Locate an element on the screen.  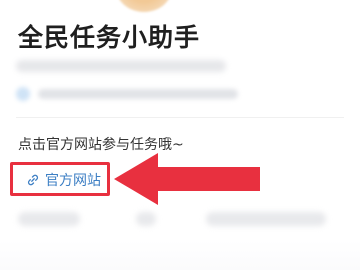
blurred-subtitle is located at coordinates (121, 66).